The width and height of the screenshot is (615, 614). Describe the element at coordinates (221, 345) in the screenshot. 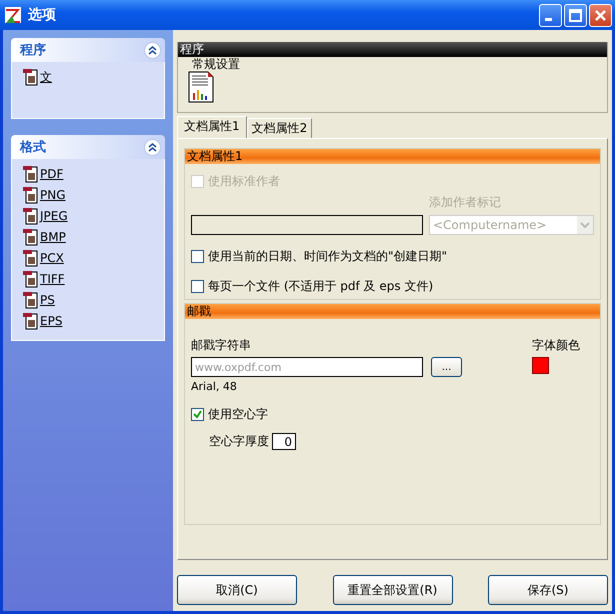

I see `field-label: 邮戳字符串` at that location.